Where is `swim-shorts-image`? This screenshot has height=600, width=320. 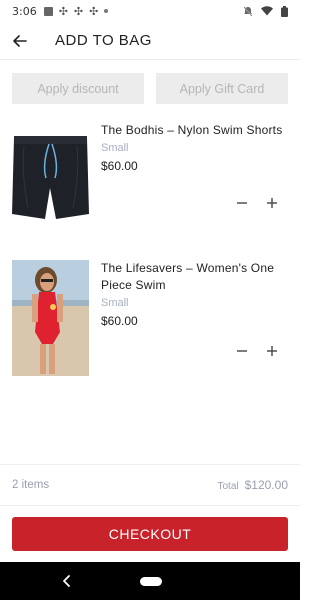 swim-shorts-image is located at coordinates (50, 177).